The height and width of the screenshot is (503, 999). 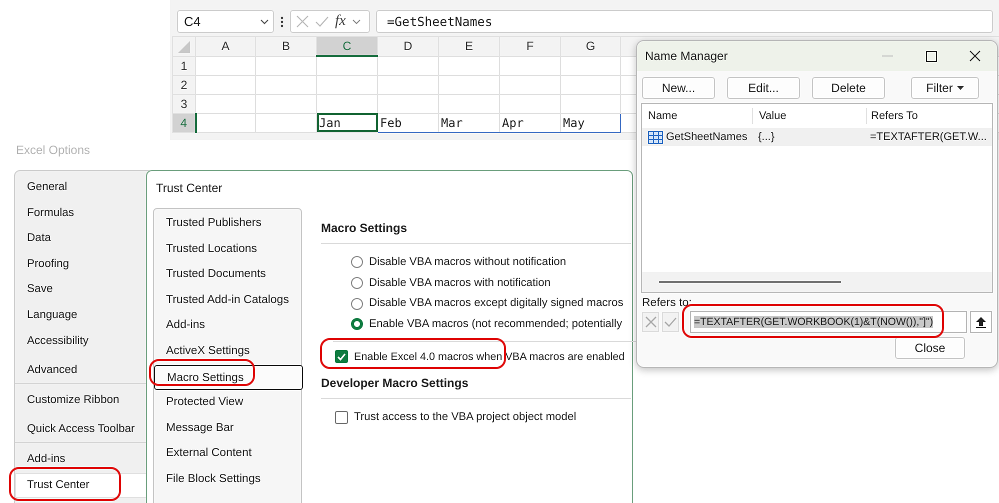 I want to click on option-label: Enable Excel 4.0 macros when VBA macros are enabled, so click(x=489, y=357).